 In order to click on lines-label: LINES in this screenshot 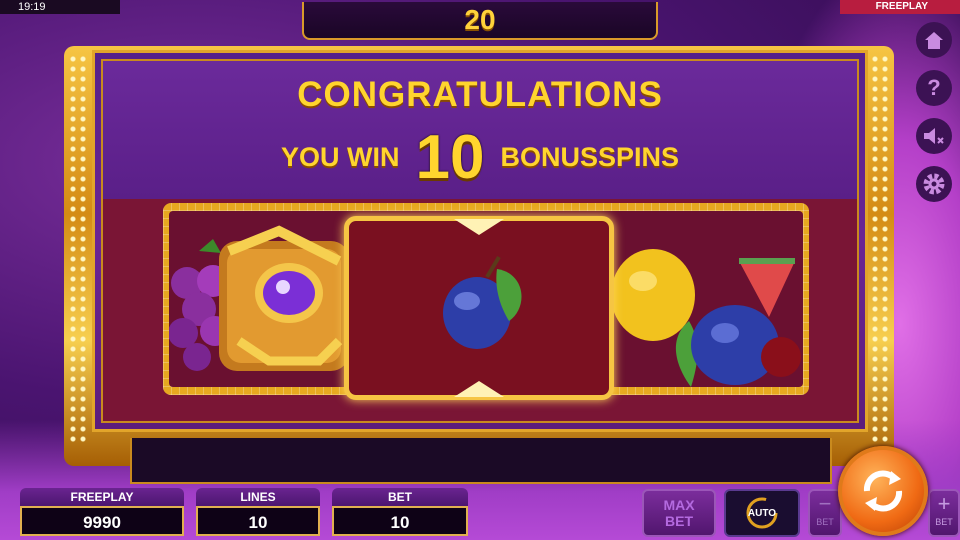, I will do `click(258, 497)`.